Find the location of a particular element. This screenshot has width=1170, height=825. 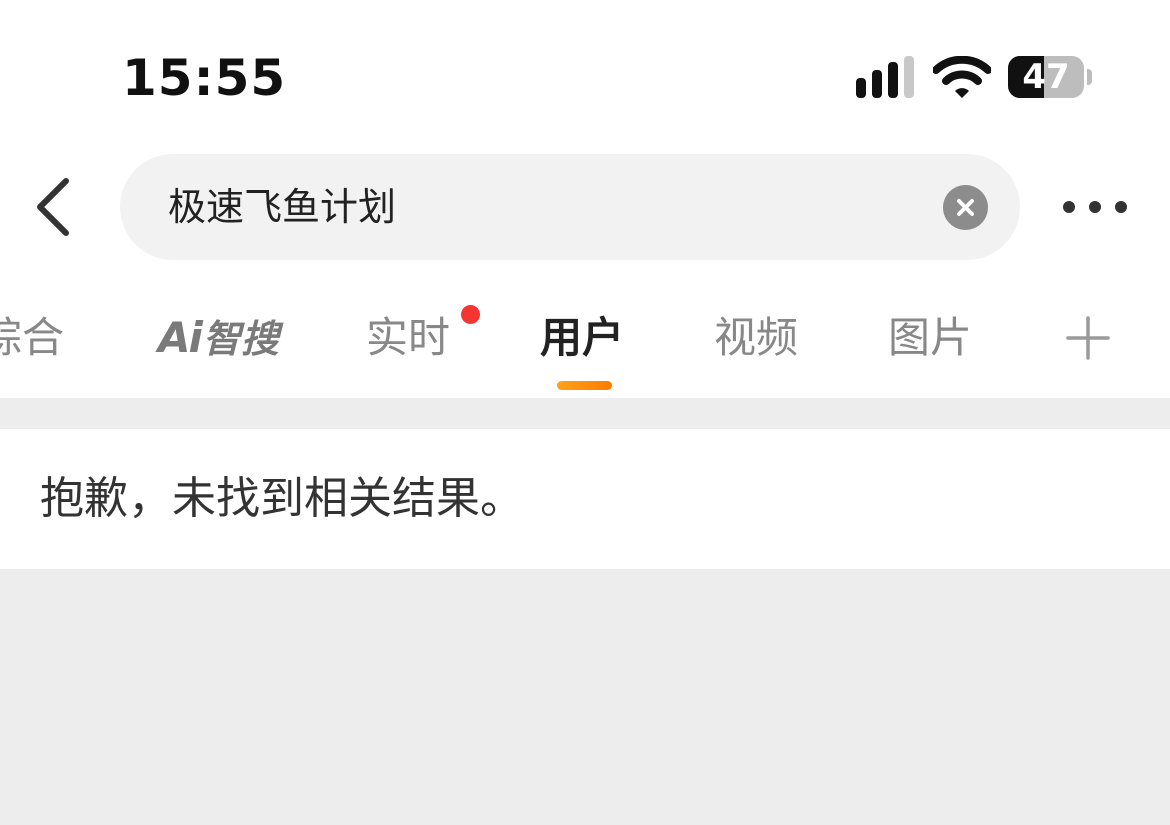

battery-tip is located at coordinates (1089, 77).